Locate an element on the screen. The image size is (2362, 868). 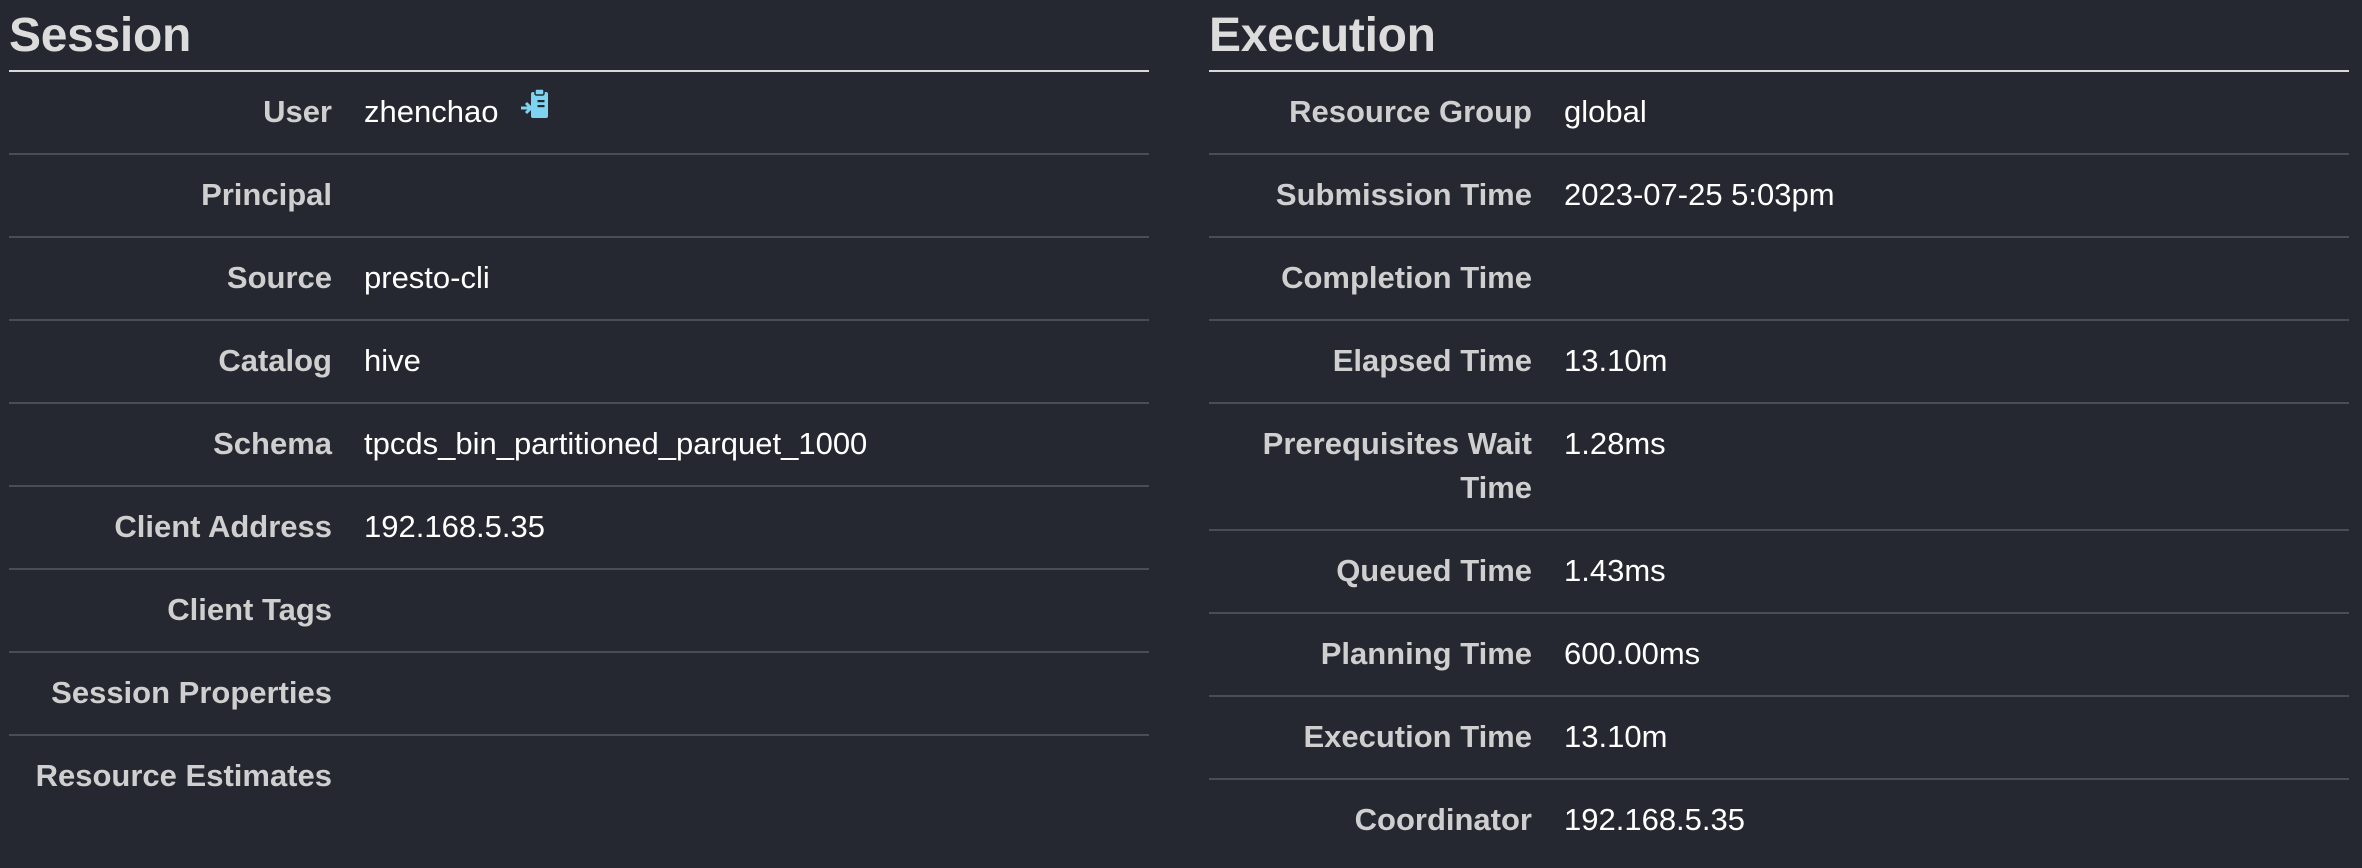
resource-group-label: Resource Group is located at coordinates (1410, 111).